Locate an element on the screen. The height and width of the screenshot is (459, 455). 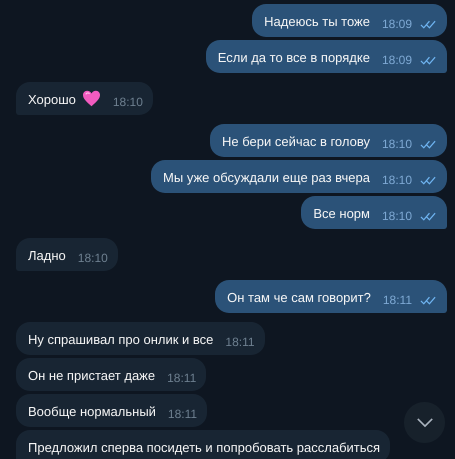
scroll-down-button is located at coordinates (424, 422).